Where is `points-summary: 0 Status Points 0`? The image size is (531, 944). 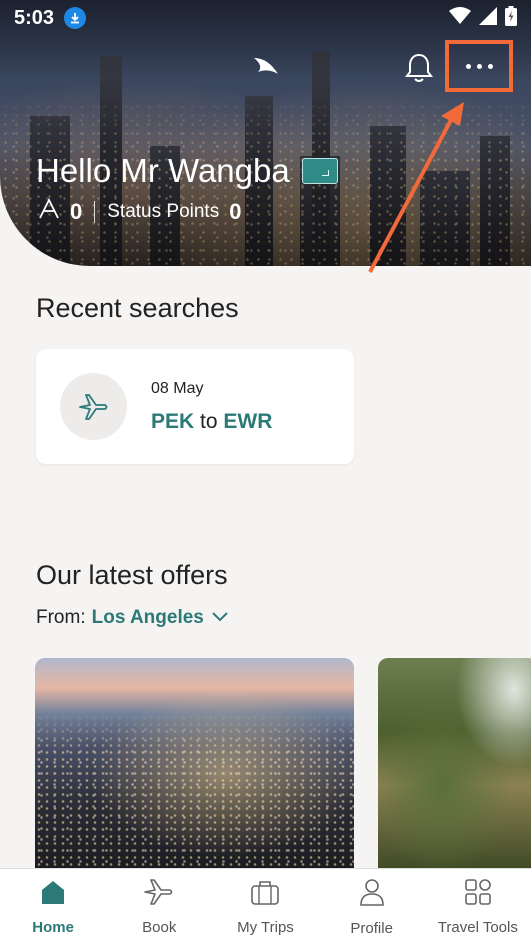
points-summary: 0 Status Points 0 is located at coordinates (140, 211).